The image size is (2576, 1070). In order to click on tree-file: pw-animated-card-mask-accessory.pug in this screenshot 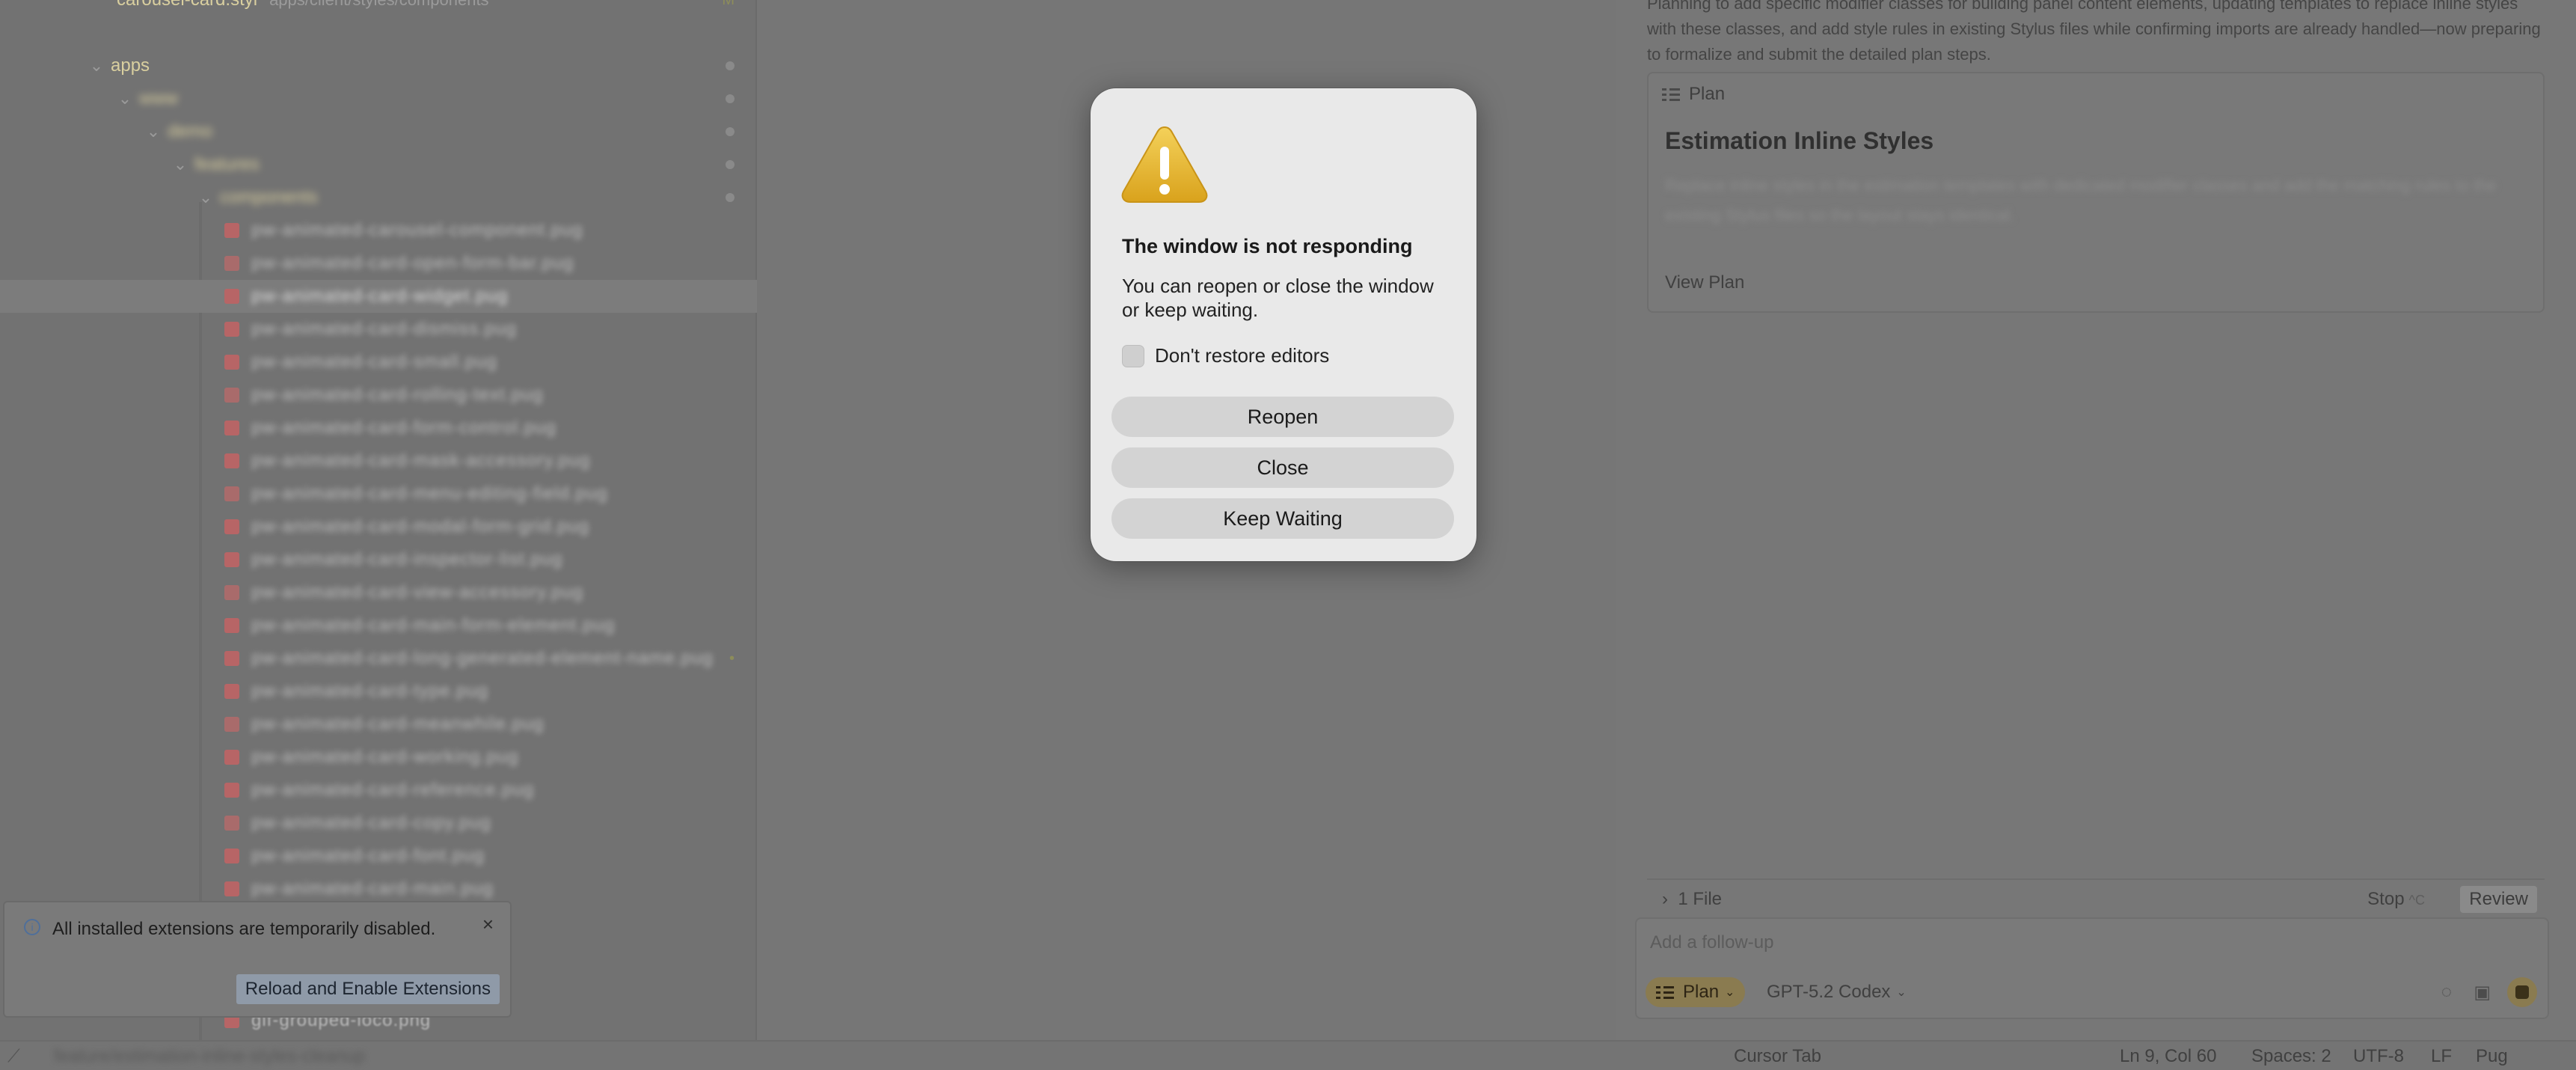, I will do `click(378, 460)`.